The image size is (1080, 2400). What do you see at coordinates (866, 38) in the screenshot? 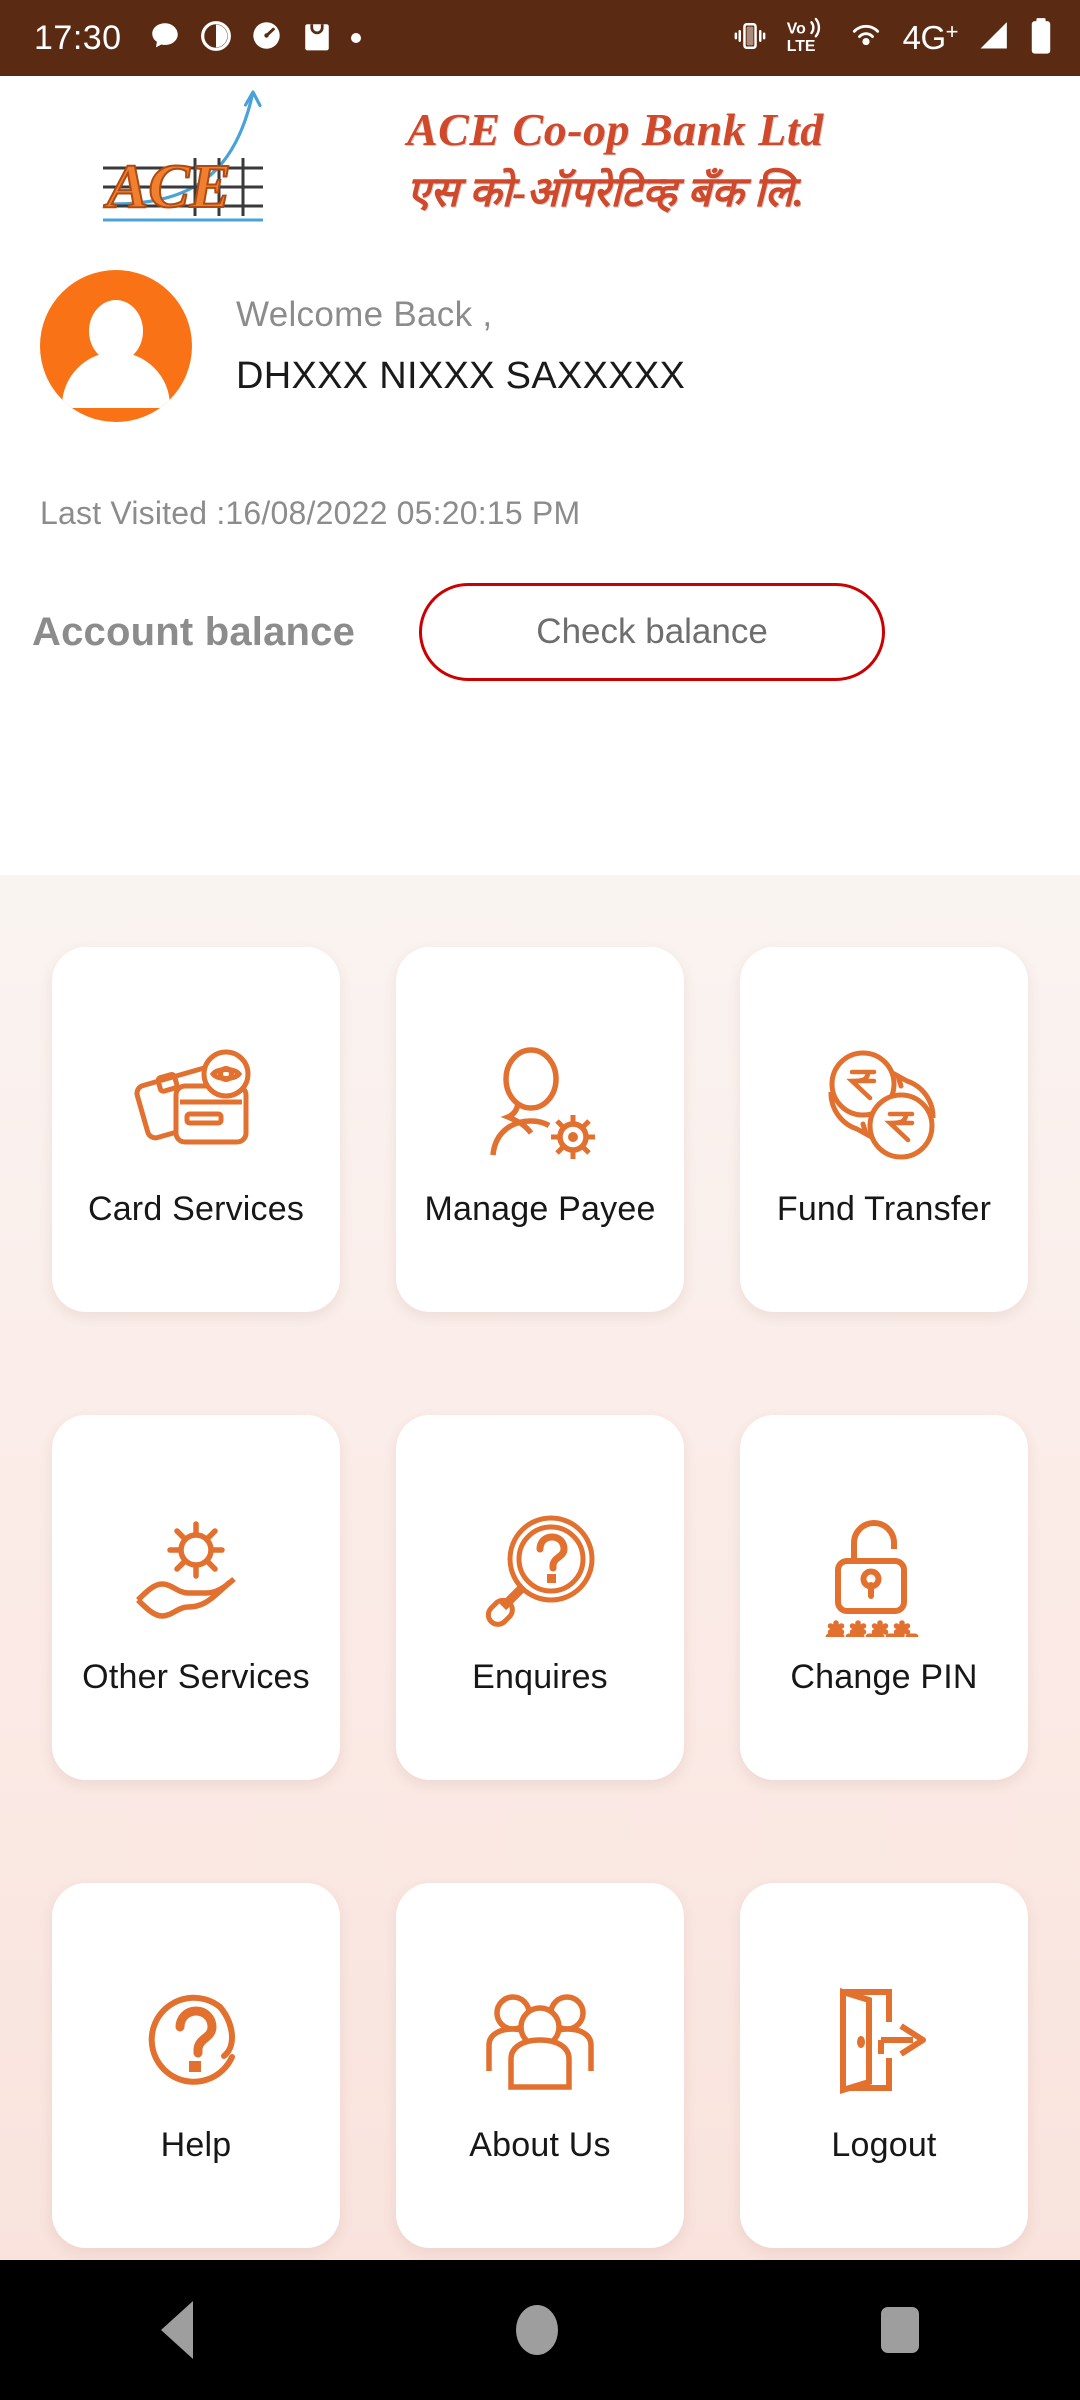
I see `hotspot-icon` at bounding box center [866, 38].